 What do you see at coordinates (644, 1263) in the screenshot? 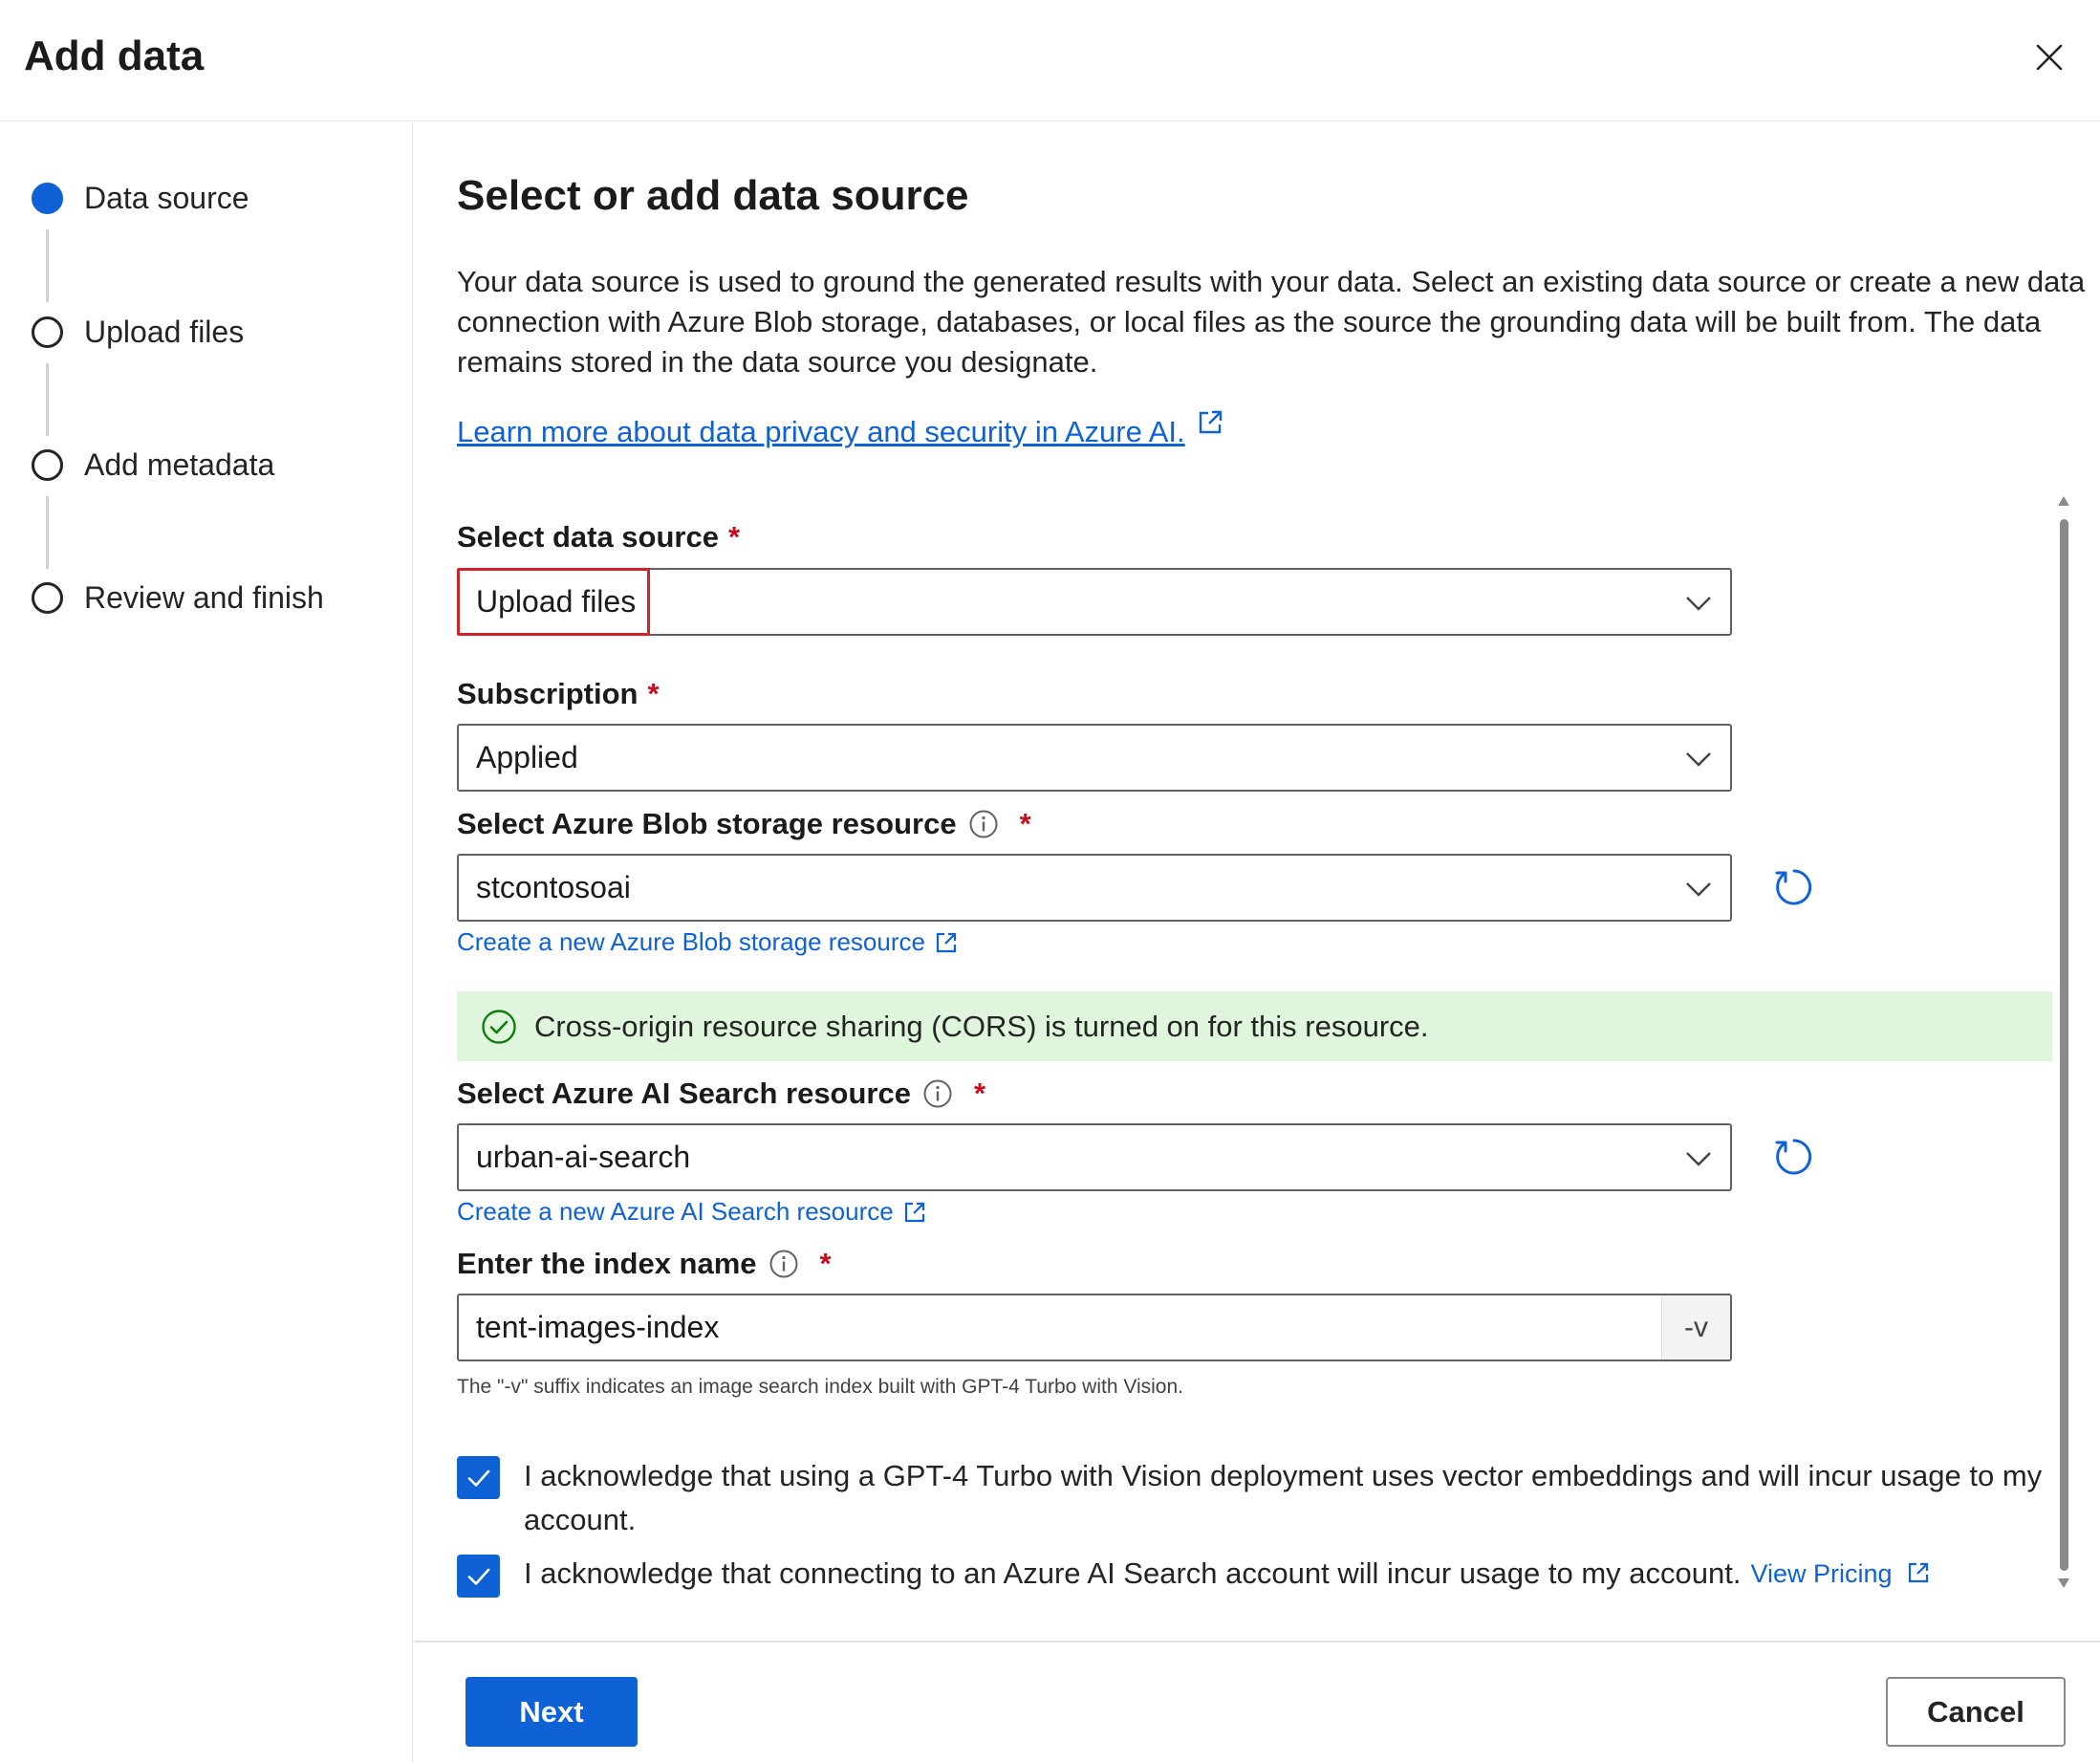
I see `index-name-label: Enter the index name *` at bounding box center [644, 1263].